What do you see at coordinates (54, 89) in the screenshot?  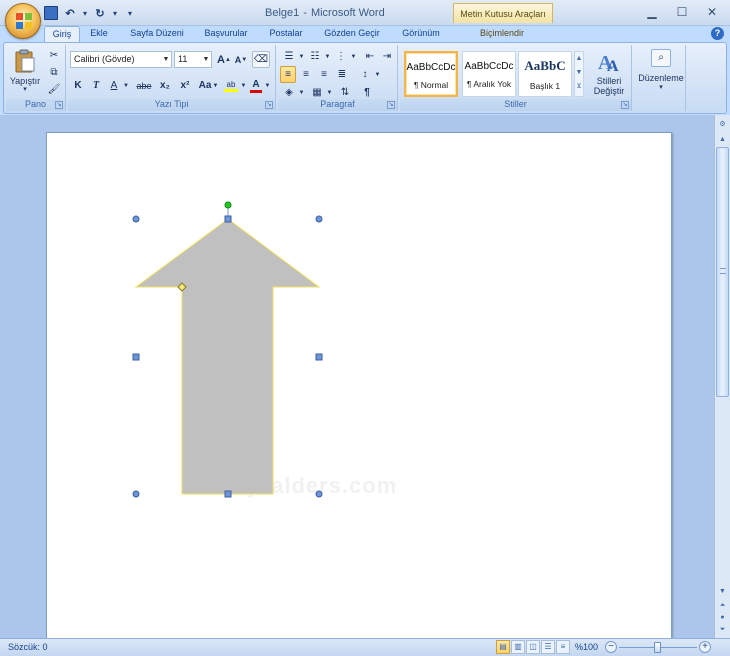 I see `format-painter-icon: 🖌` at bounding box center [54, 89].